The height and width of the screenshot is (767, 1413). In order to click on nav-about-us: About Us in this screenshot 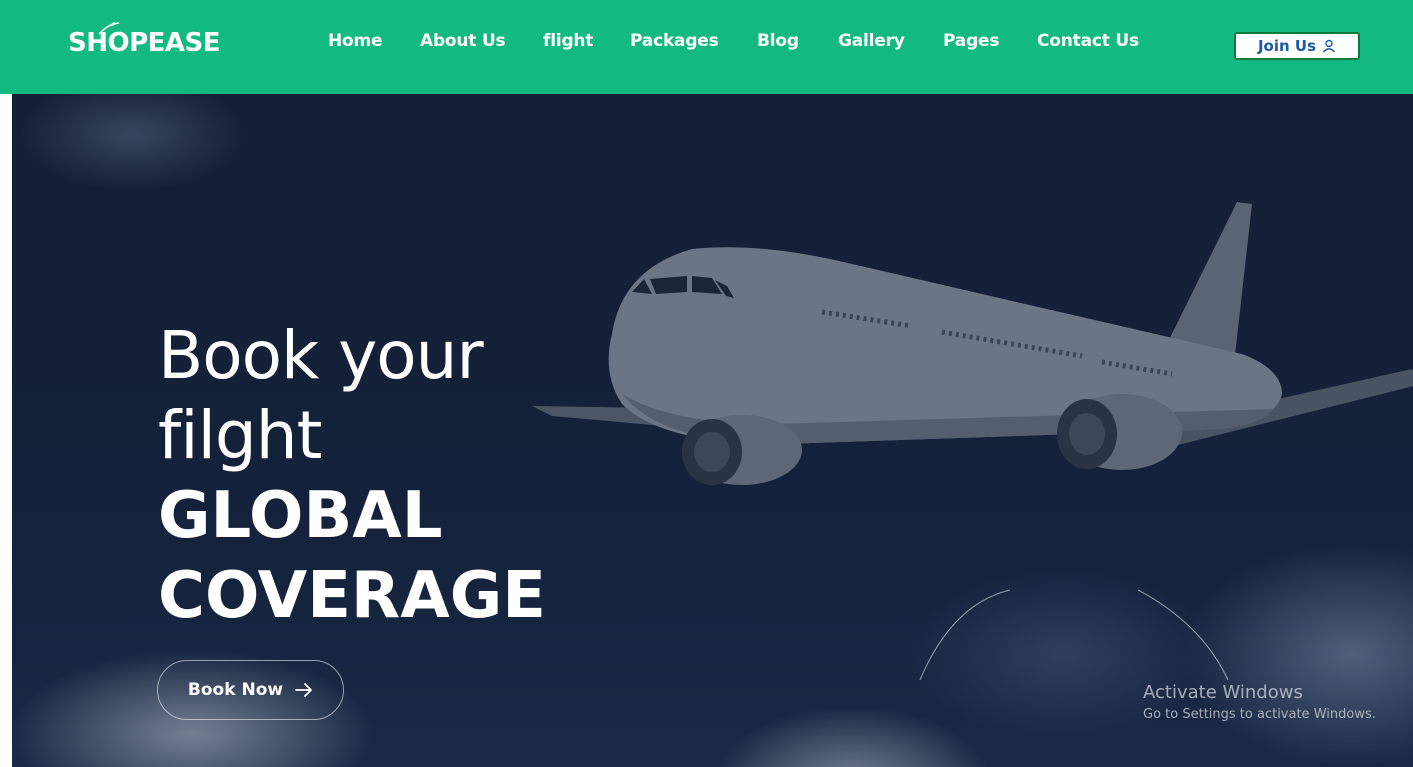, I will do `click(463, 41)`.